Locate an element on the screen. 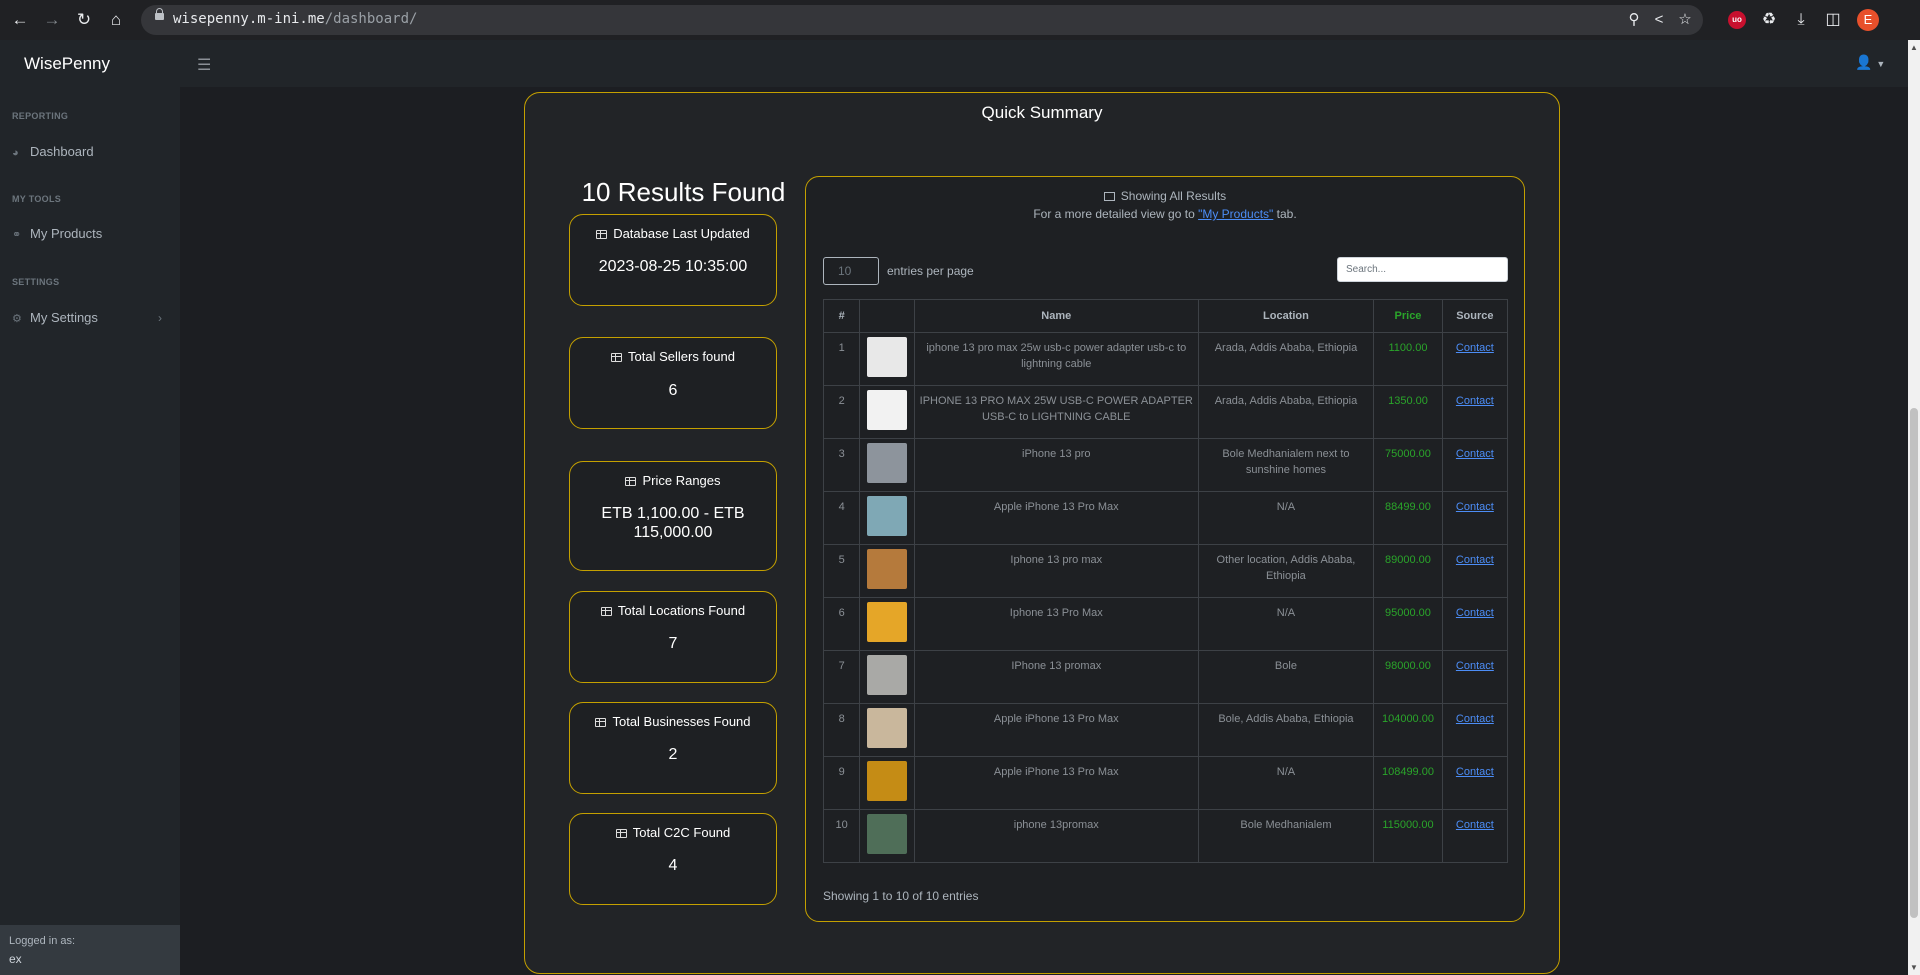  share-icon: < is located at coordinates (1659, 20).